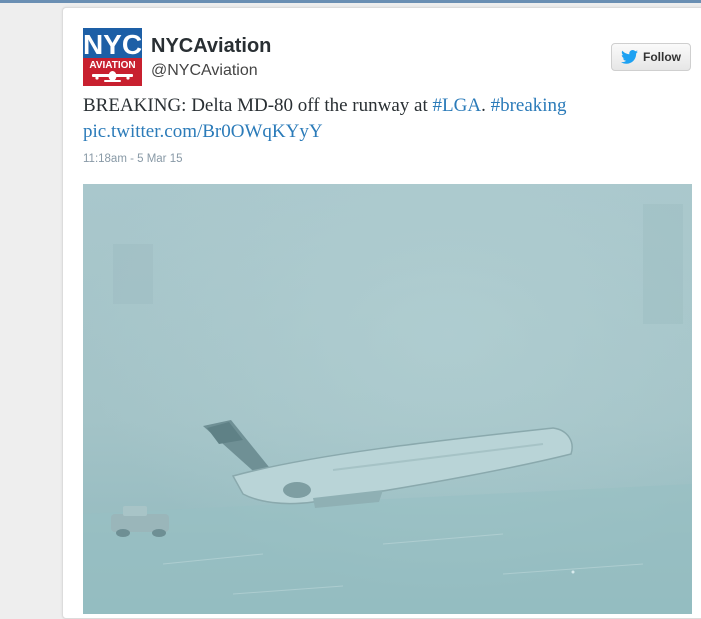 This screenshot has width=701, height=619. What do you see at coordinates (350, 1) in the screenshot?
I see `page-top-border` at bounding box center [350, 1].